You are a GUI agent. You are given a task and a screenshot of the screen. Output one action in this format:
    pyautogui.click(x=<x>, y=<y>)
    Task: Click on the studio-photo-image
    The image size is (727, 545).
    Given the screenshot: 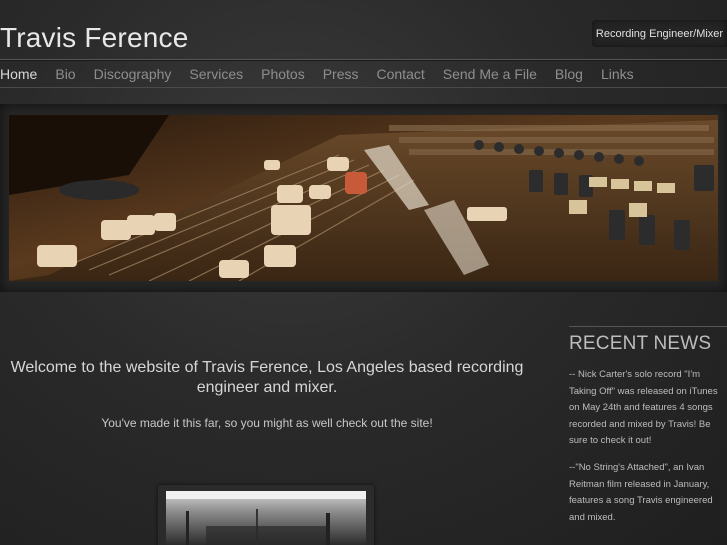 What is the action you would take?
    pyautogui.click(x=266, y=518)
    